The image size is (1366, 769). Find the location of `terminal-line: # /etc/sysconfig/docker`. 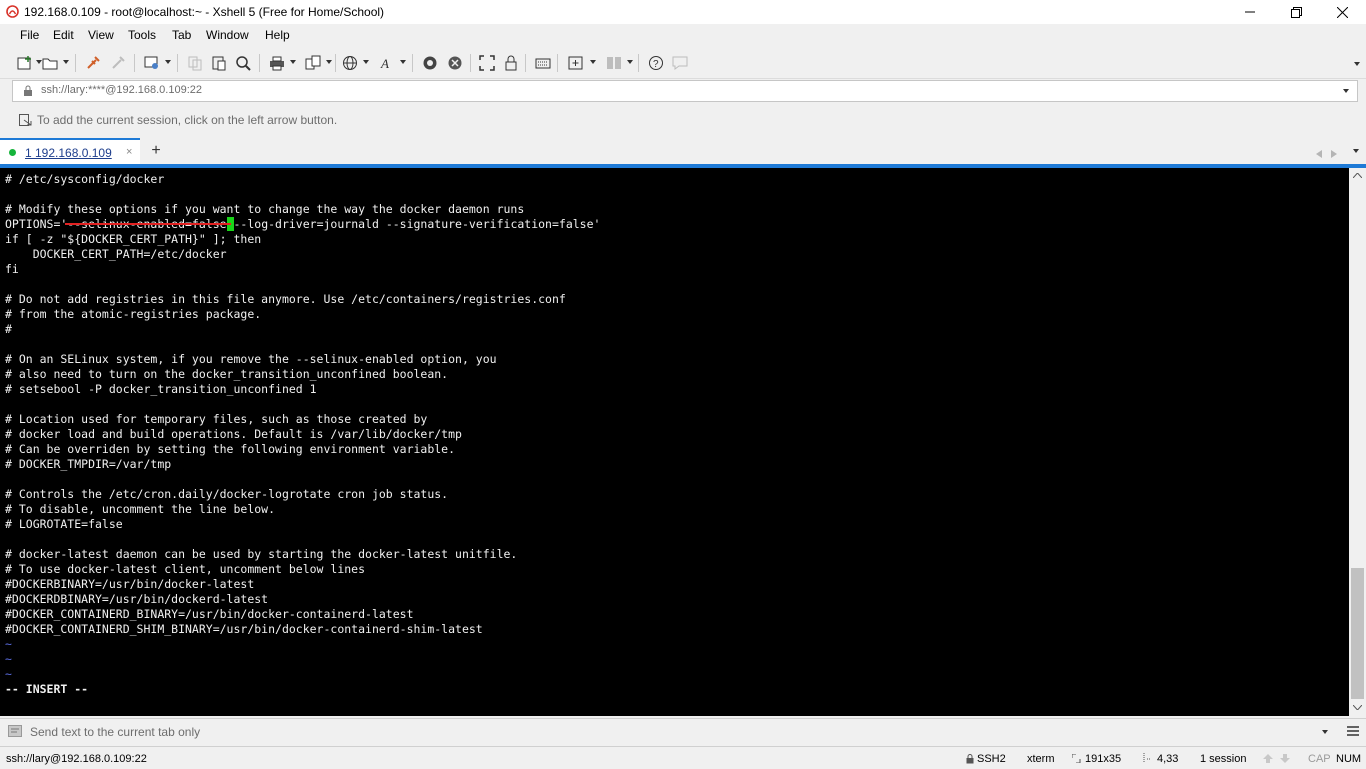

terminal-line: # /etc/sysconfig/docker is located at coordinates (85, 179).